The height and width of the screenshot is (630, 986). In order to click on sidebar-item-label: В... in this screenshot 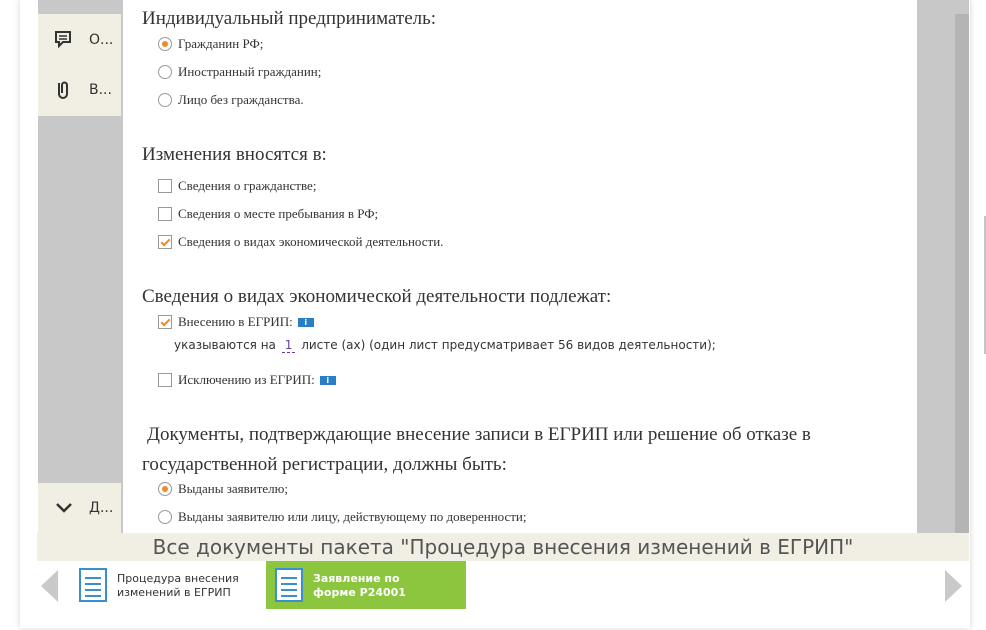, I will do `click(100, 90)`.